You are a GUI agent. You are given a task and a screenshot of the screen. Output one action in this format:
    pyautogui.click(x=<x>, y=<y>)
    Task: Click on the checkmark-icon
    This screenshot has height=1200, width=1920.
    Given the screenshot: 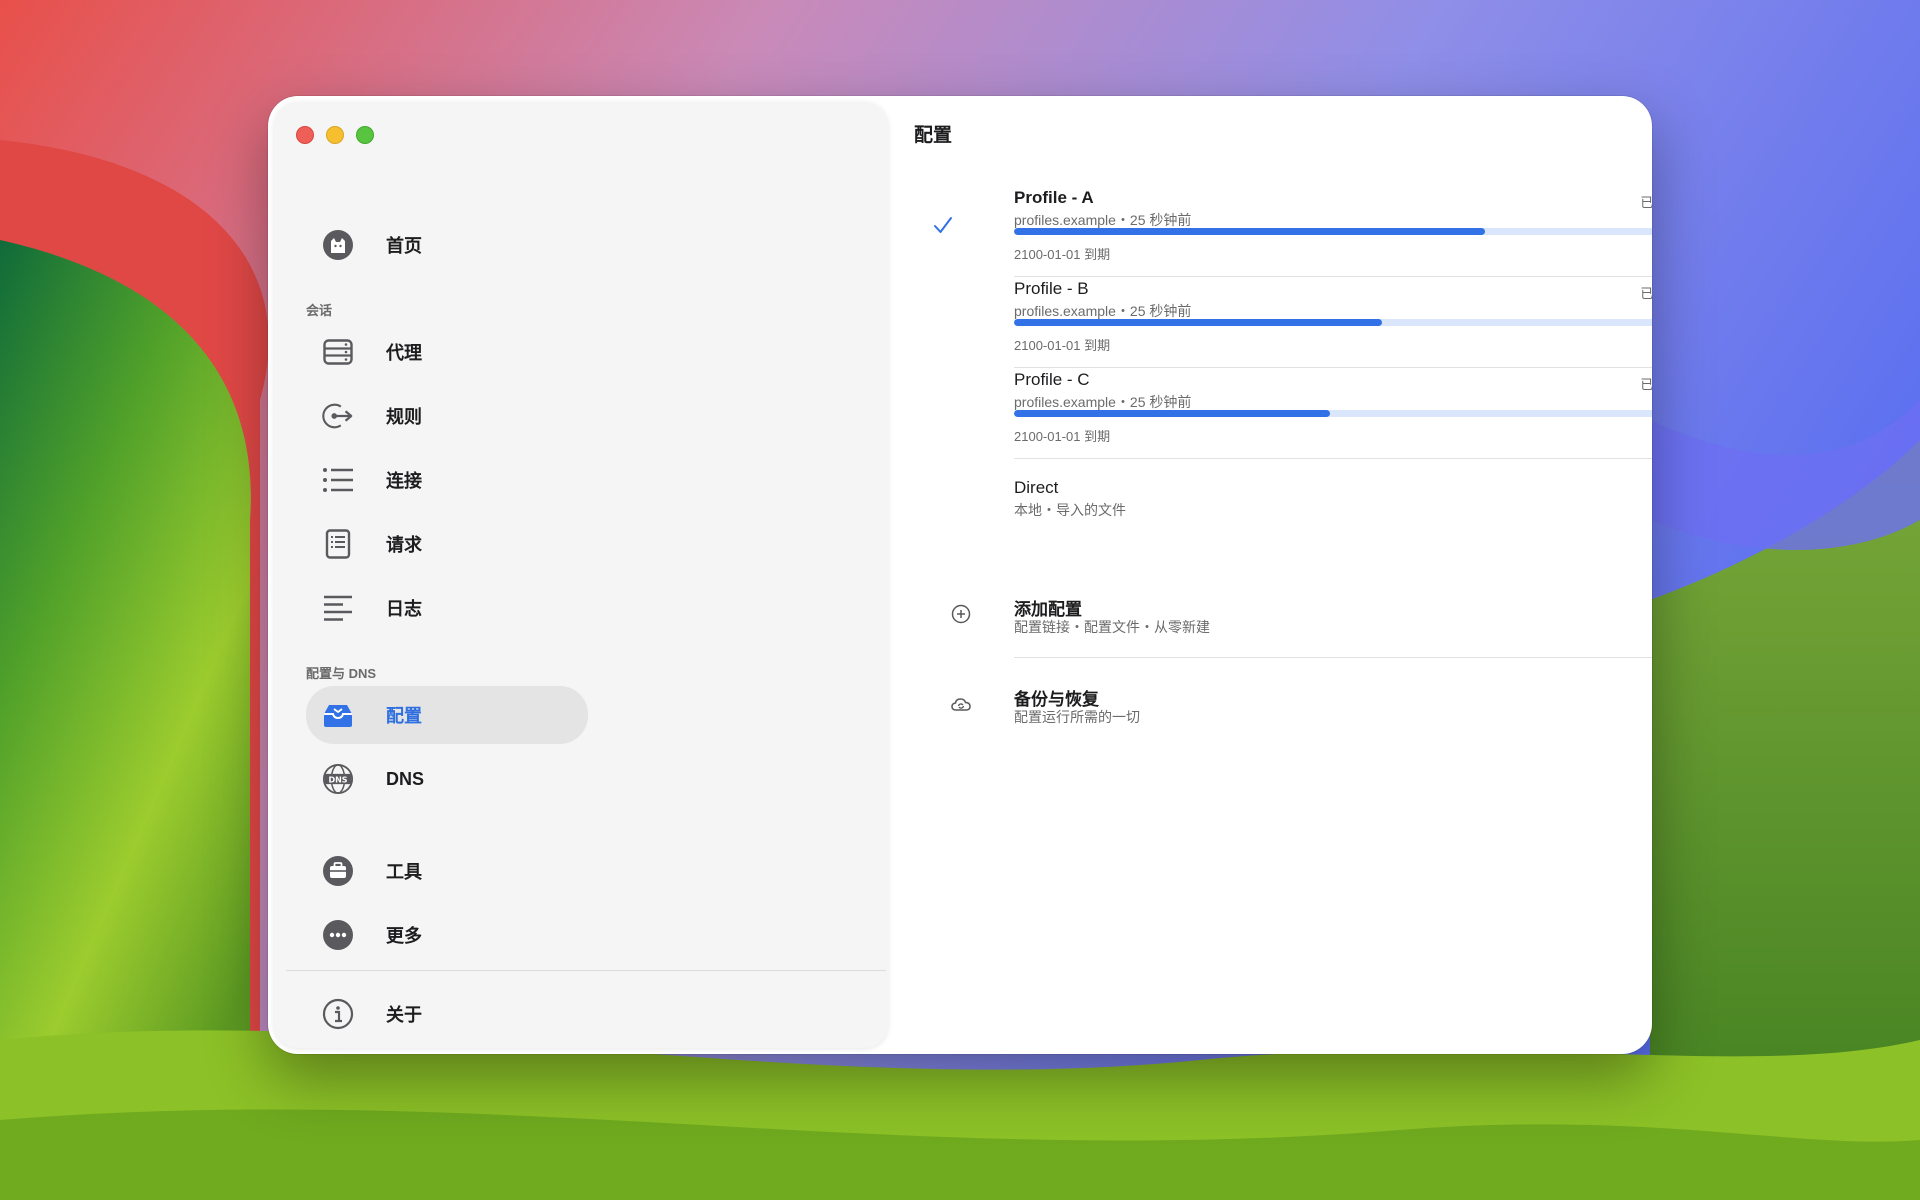 What is the action you would take?
    pyautogui.click(x=943, y=225)
    